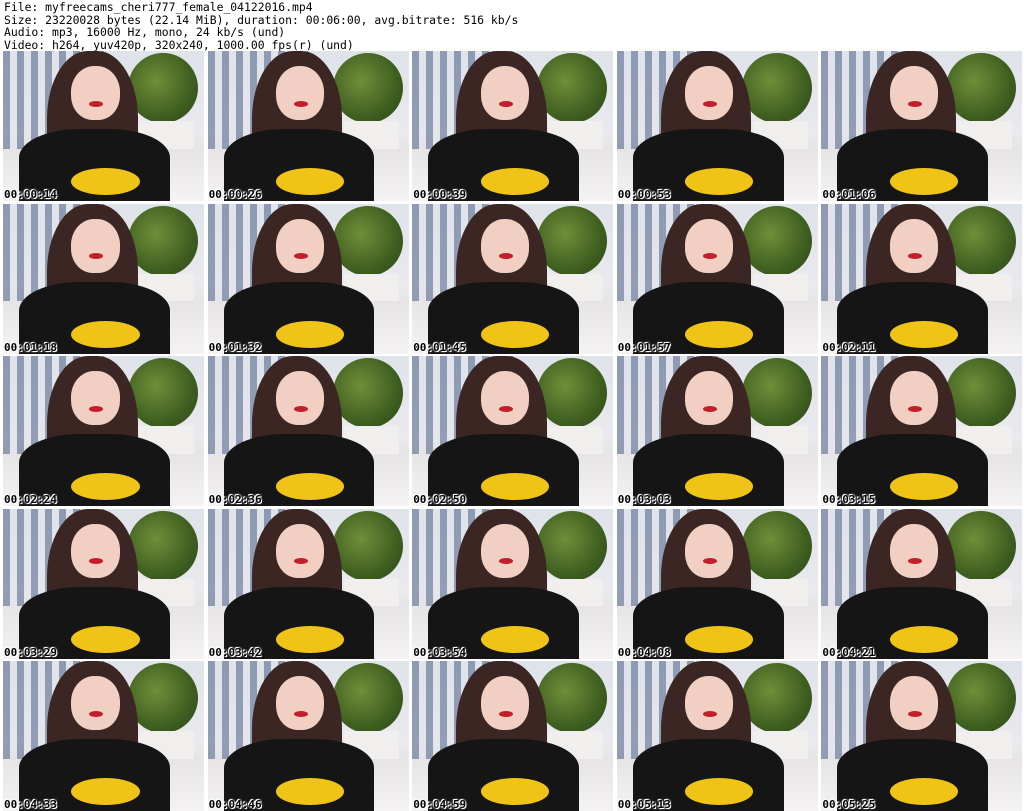 This screenshot has height=811, width=1024. I want to click on thumbnail-timestamp: 00:01:57, so click(644, 347).